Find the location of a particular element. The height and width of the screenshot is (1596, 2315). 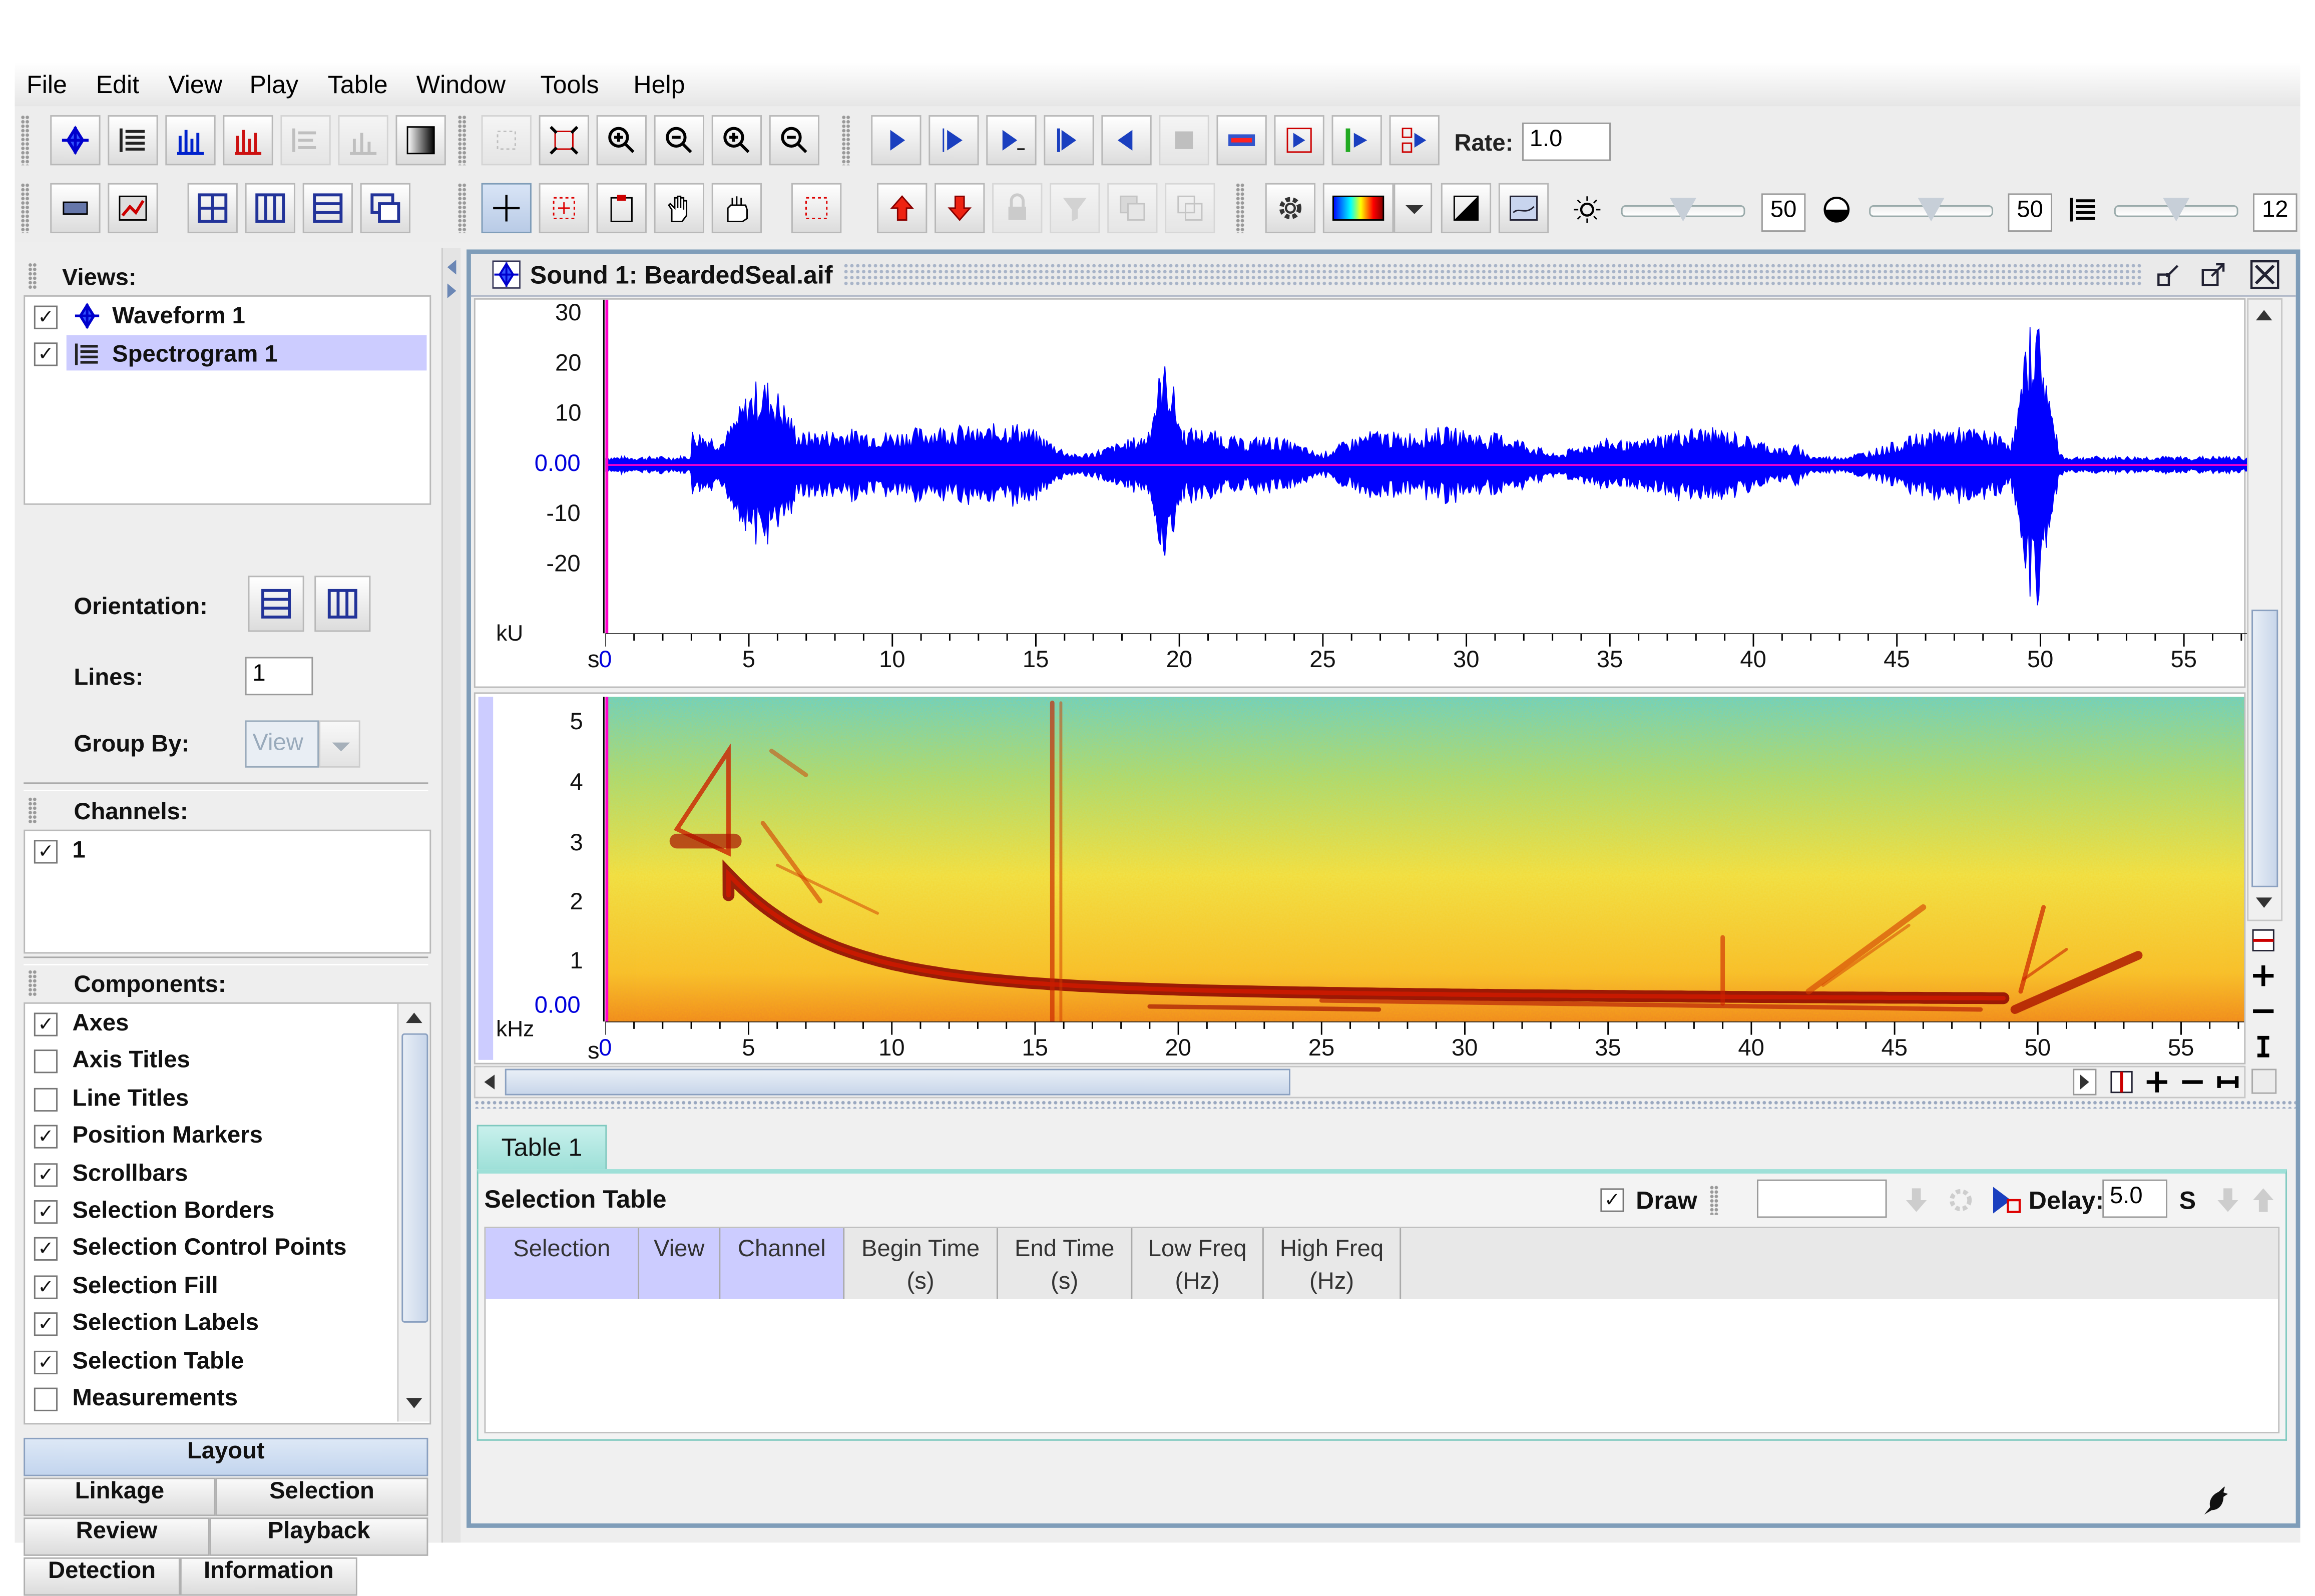

channel-checkbox: ✓ is located at coordinates (46, 852).